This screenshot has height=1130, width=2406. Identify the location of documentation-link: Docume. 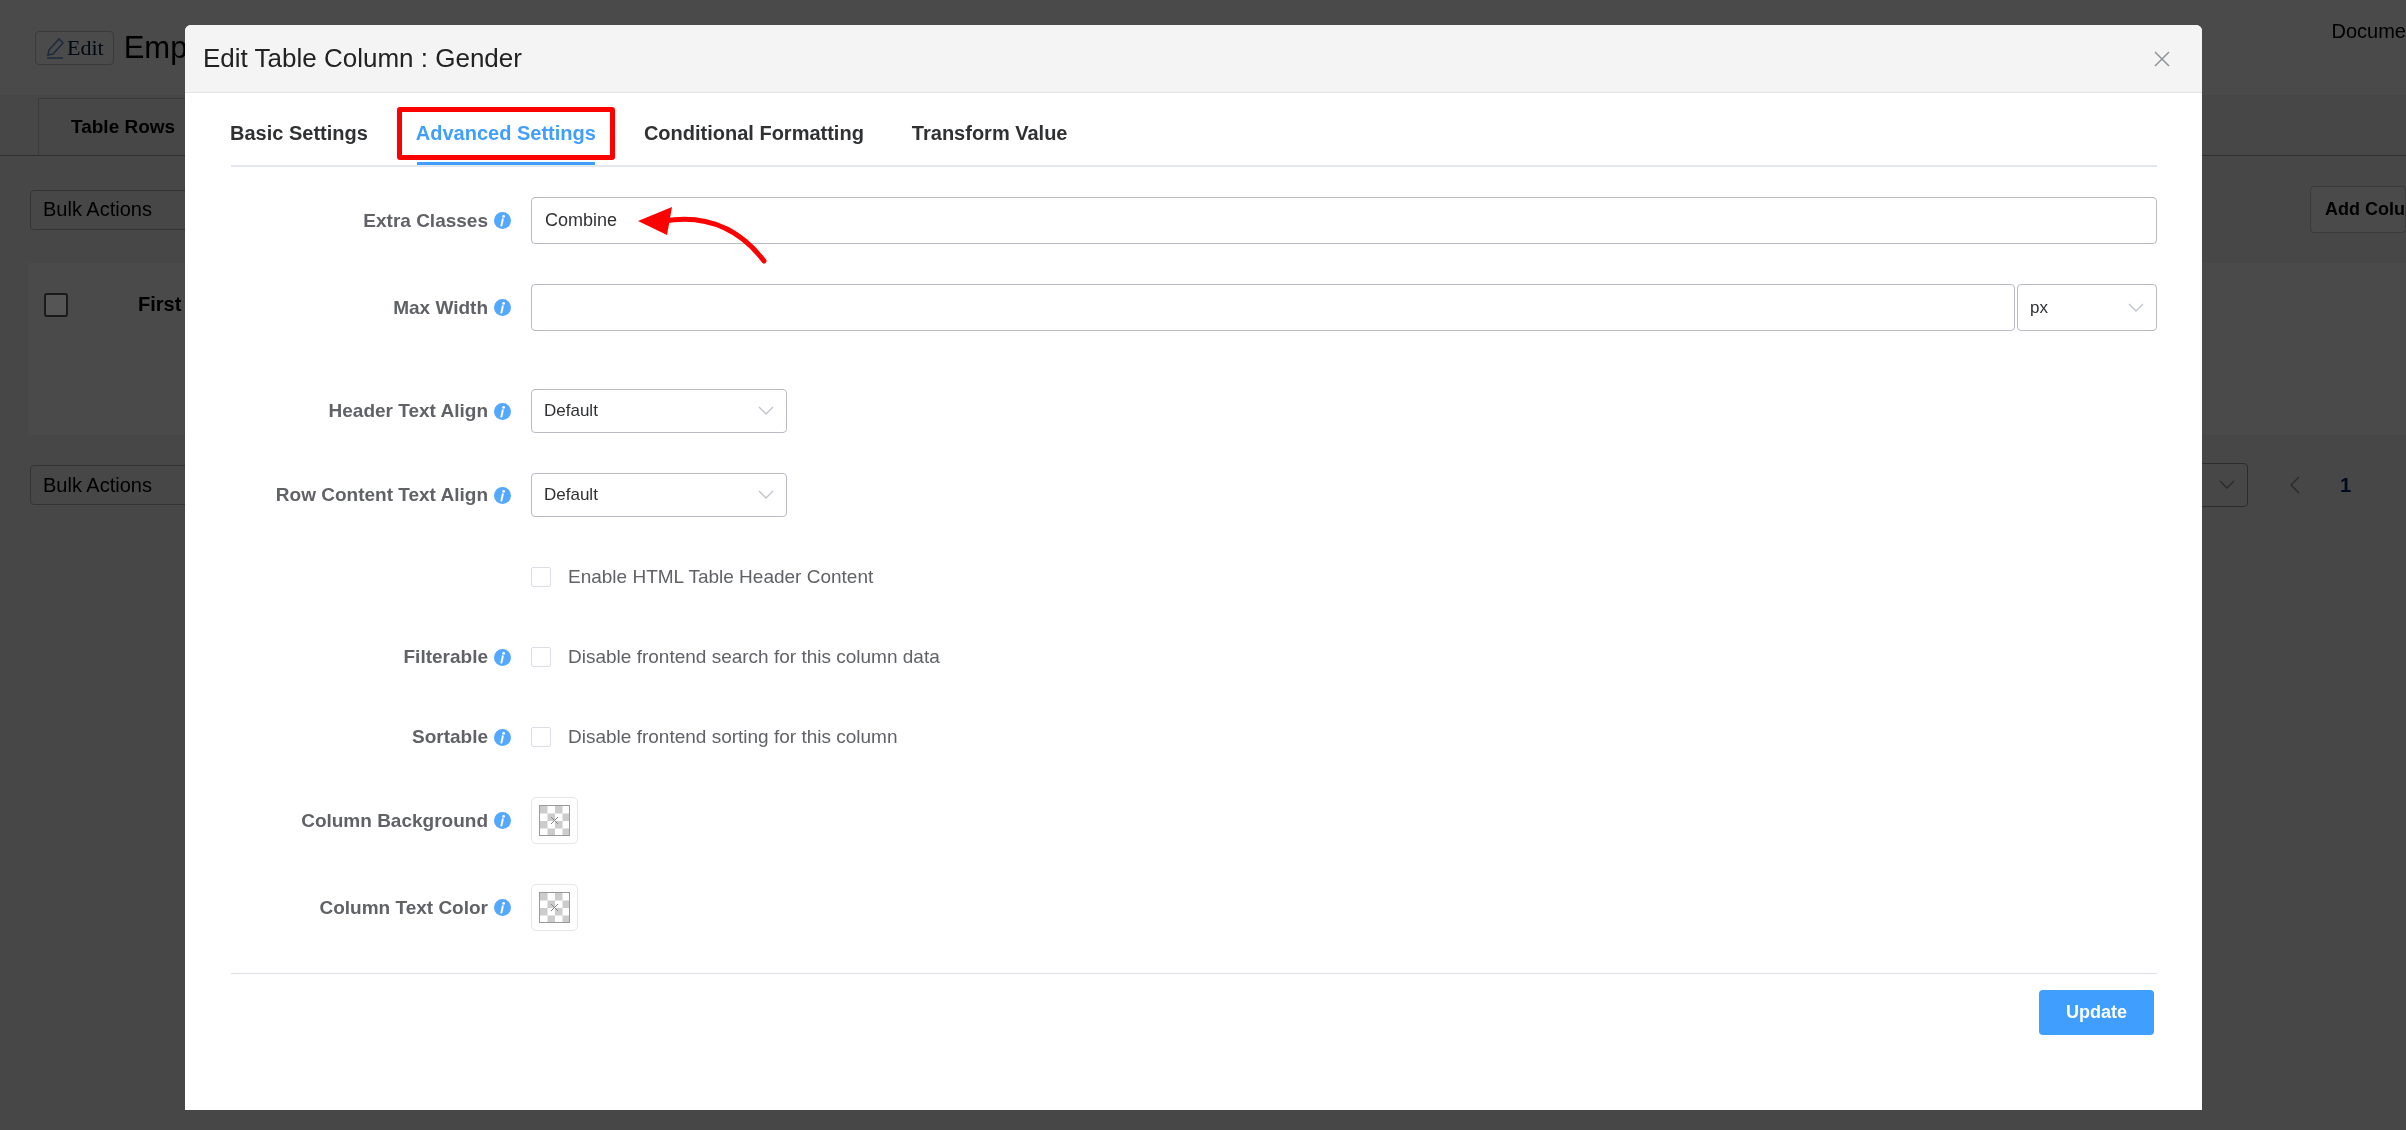
(2368, 31).